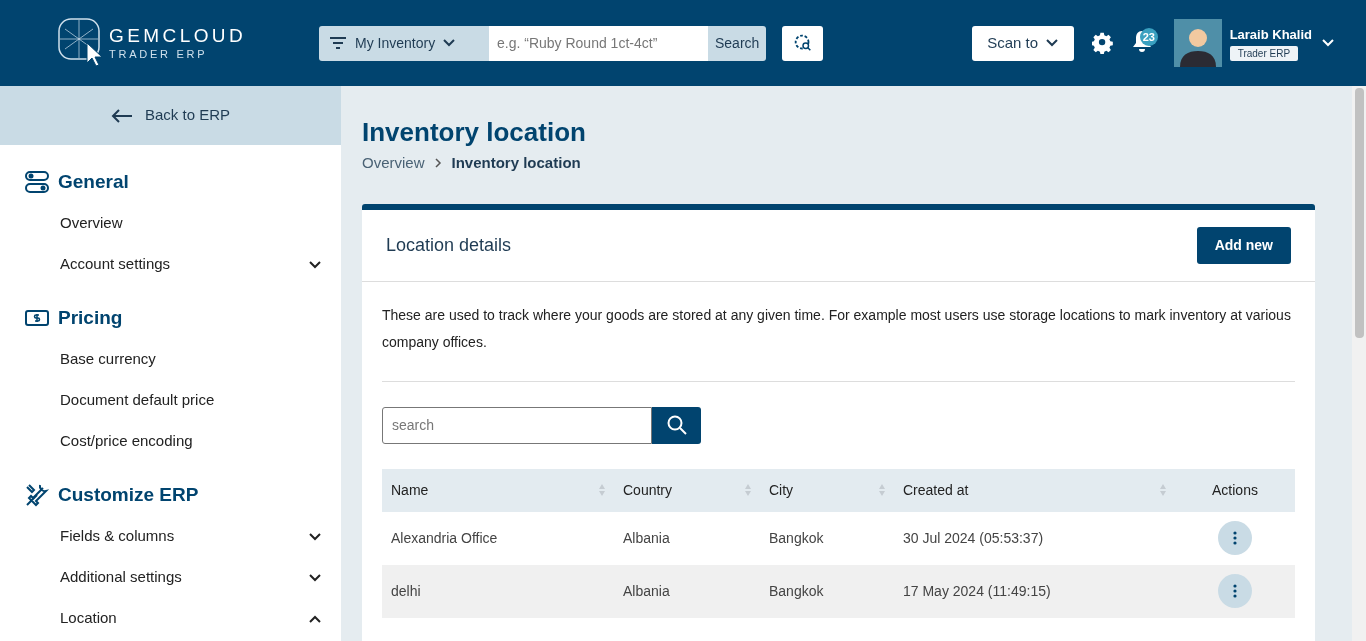  What do you see at coordinates (404, 43) in the screenshot?
I see `scope-dropdown: My Inventory` at bounding box center [404, 43].